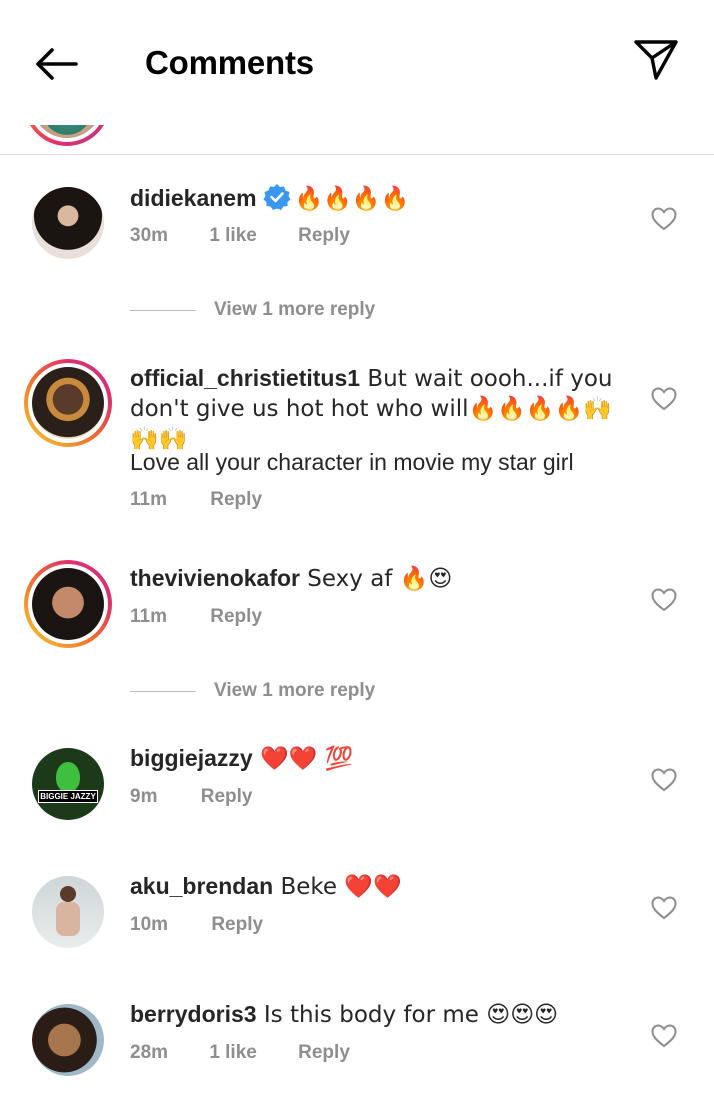 The image size is (714, 1095). I want to click on app-header: Comments, so click(357, 62).